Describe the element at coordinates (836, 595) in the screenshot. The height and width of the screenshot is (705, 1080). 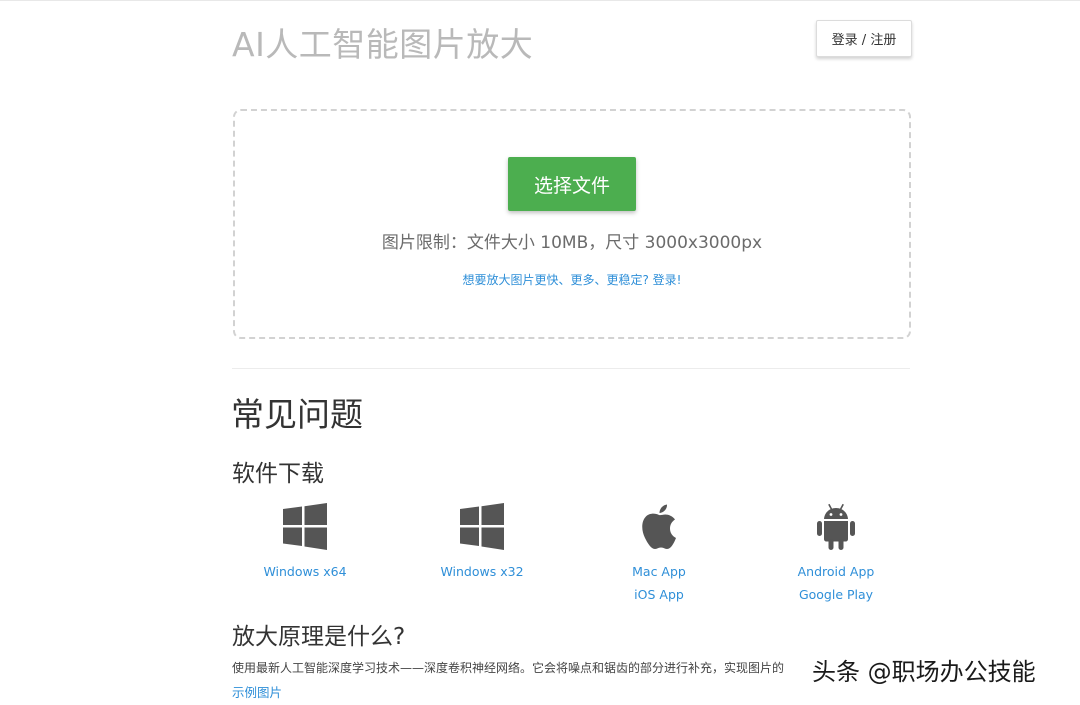
I see `google-play-link: Google Play` at that location.